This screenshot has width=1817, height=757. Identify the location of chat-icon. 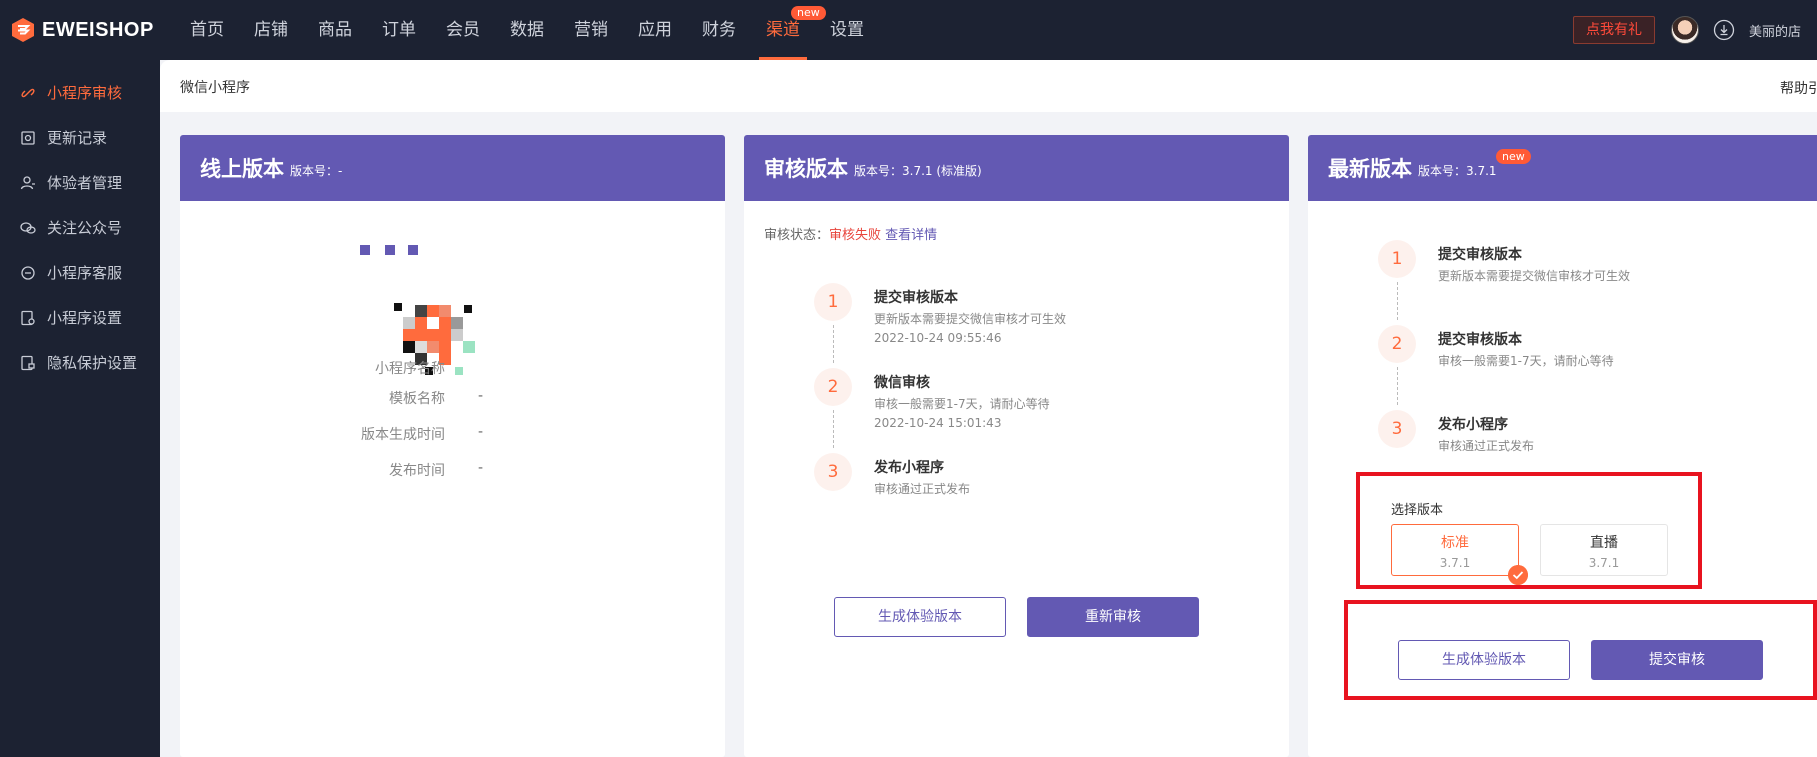
(28, 272).